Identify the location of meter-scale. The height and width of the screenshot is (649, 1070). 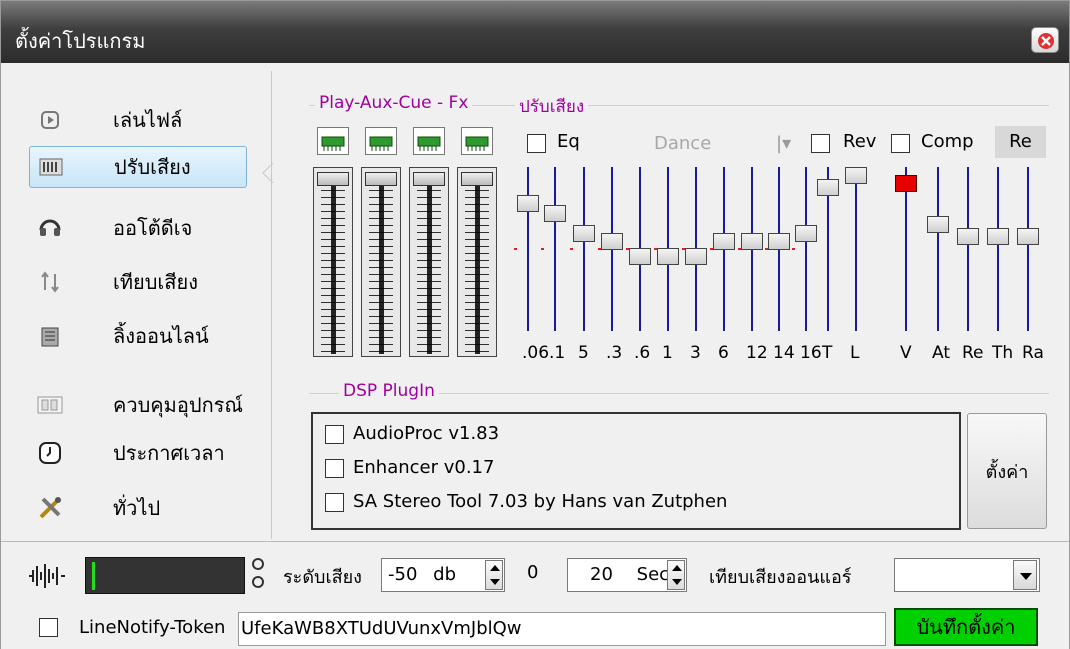
(477, 271).